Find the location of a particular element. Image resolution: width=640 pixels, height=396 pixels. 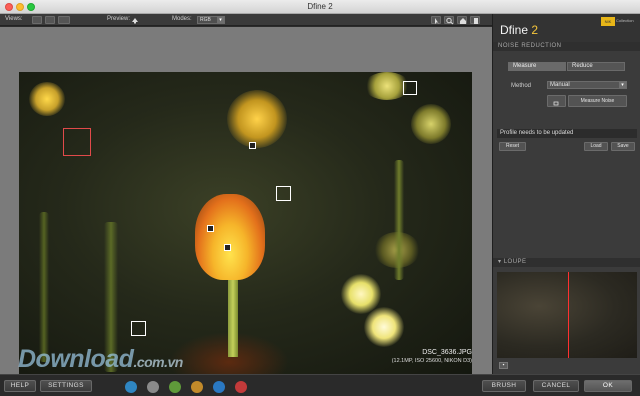

save-button: Save is located at coordinates (623, 146).